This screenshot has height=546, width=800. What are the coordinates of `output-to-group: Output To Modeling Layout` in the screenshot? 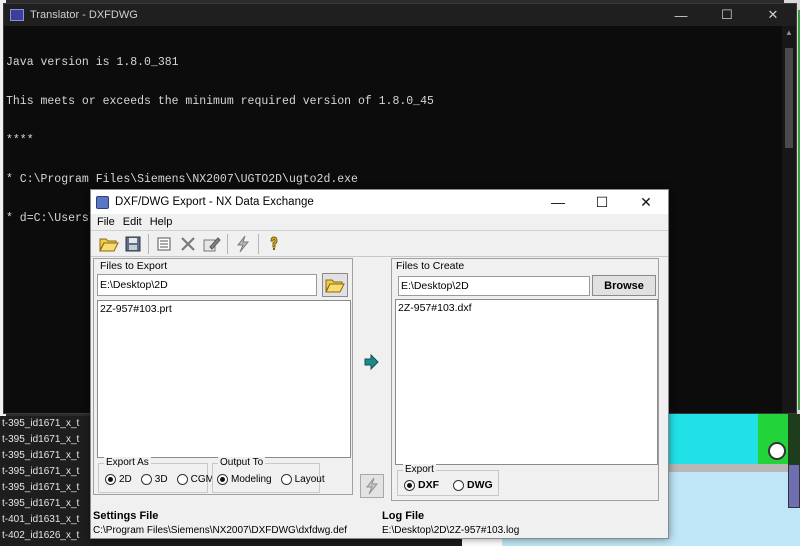 It's located at (268, 475).